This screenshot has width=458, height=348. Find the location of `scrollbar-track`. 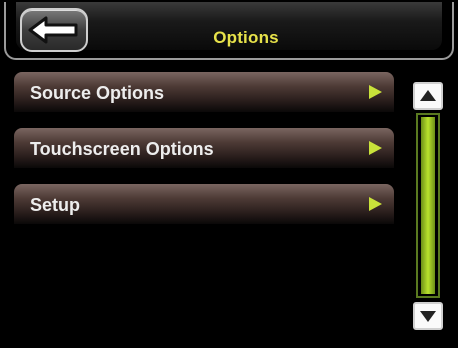

scrollbar-track is located at coordinates (428, 205).